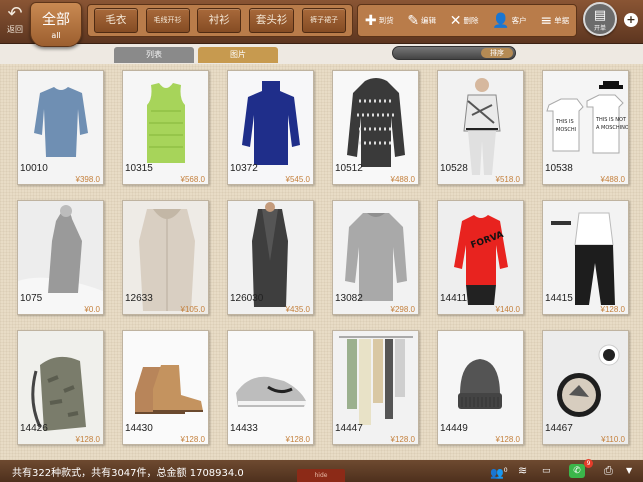 The width and height of the screenshot is (643, 482). Describe the element at coordinates (480, 387) in the screenshot. I see `product-card: 14449 ¥128.0` at that location.